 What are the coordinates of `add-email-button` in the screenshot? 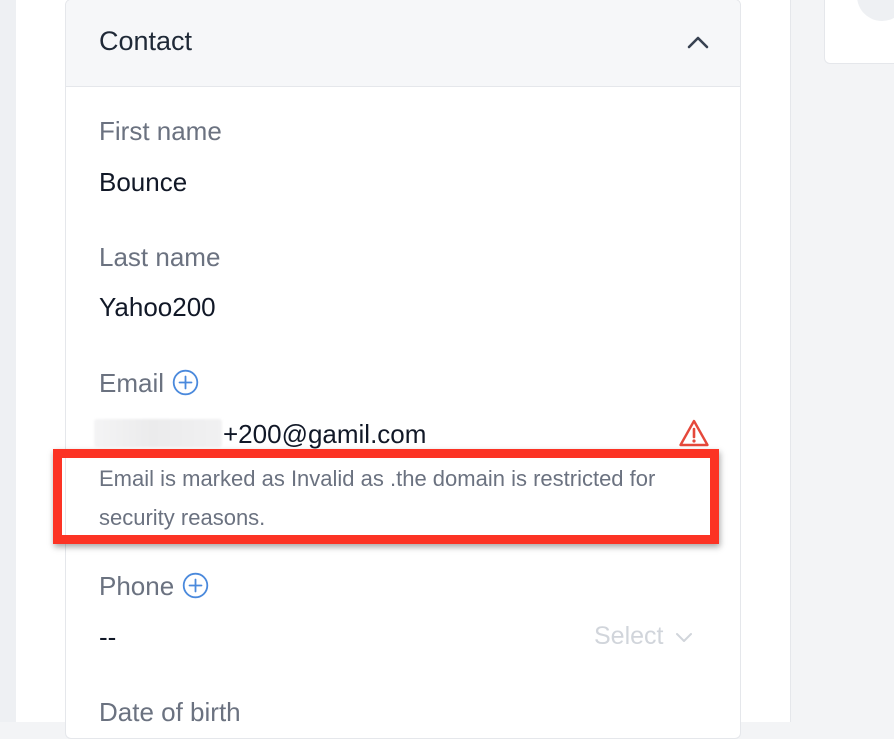 It's located at (185, 382).